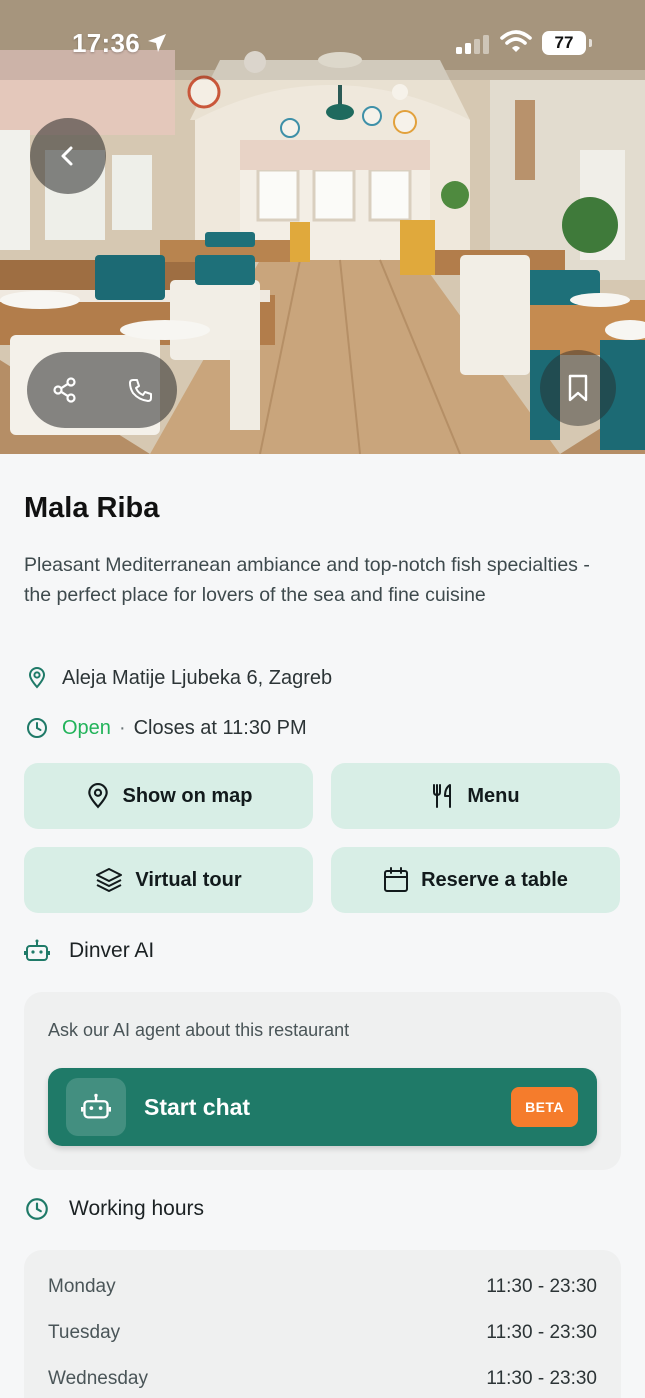 Image resolution: width=645 pixels, height=1398 pixels. What do you see at coordinates (96, 1107) in the screenshot?
I see `chat-bot-icon` at bounding box center [96, 1107].